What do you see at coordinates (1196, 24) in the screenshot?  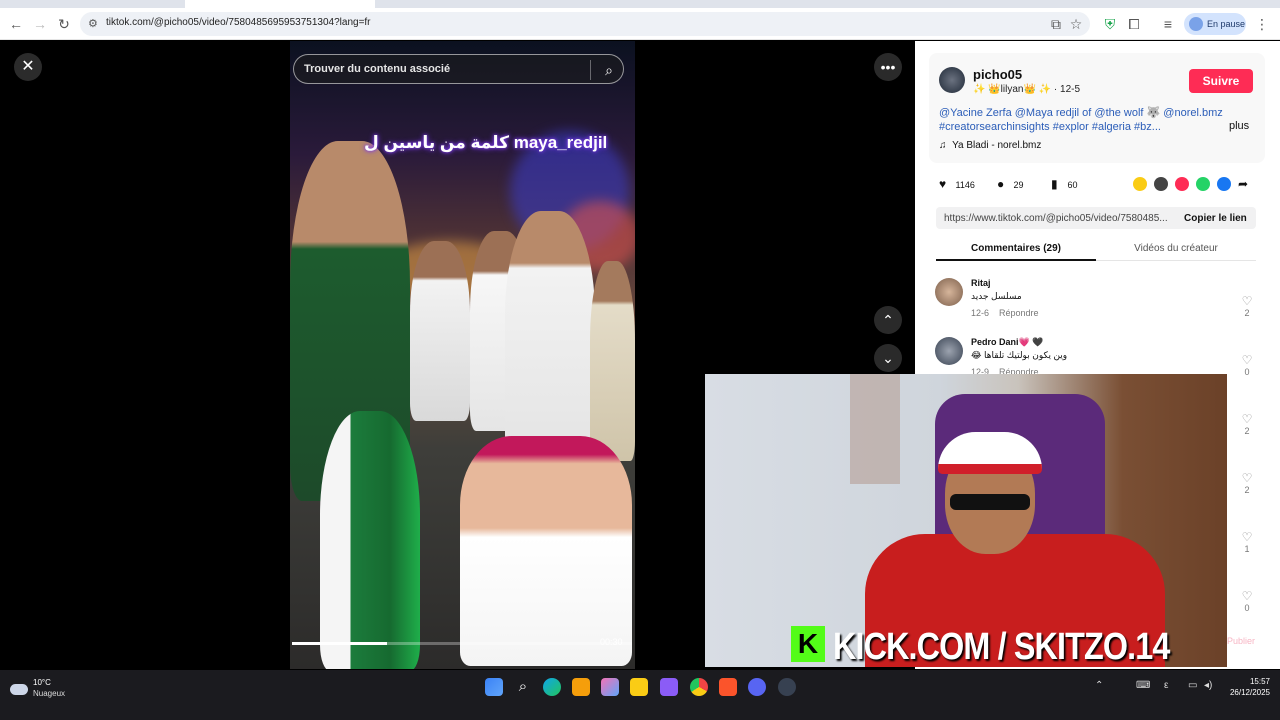 I see `profile-avatar` at bounding box center [1196, 24].